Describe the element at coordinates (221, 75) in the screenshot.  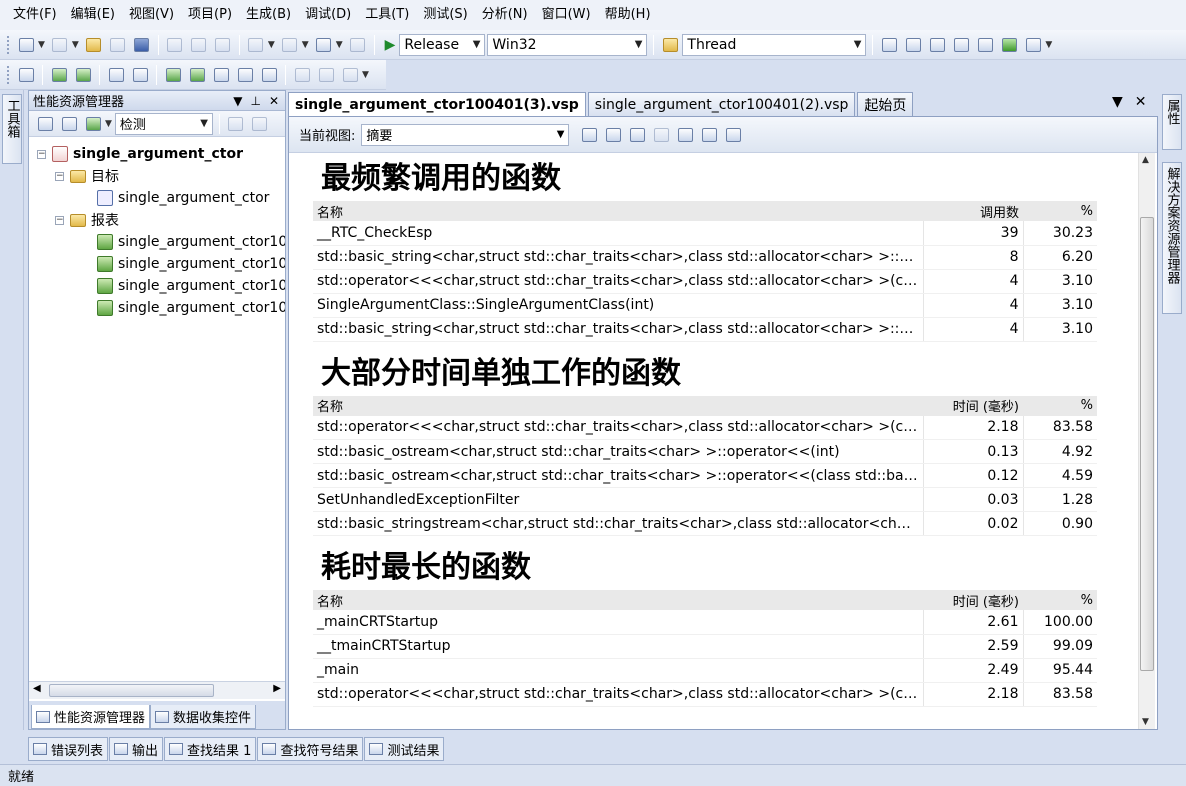
I see `list-button` at that location.